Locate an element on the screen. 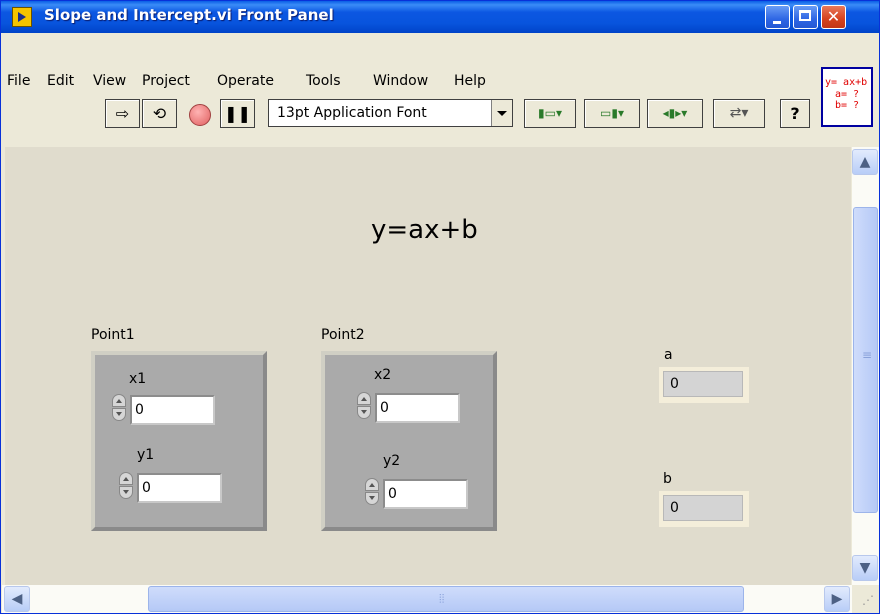 The height and width of the screenshot is (614, 880). resize-objects-icon: ◂▮▸▾ is located at coordinates (675, 113).